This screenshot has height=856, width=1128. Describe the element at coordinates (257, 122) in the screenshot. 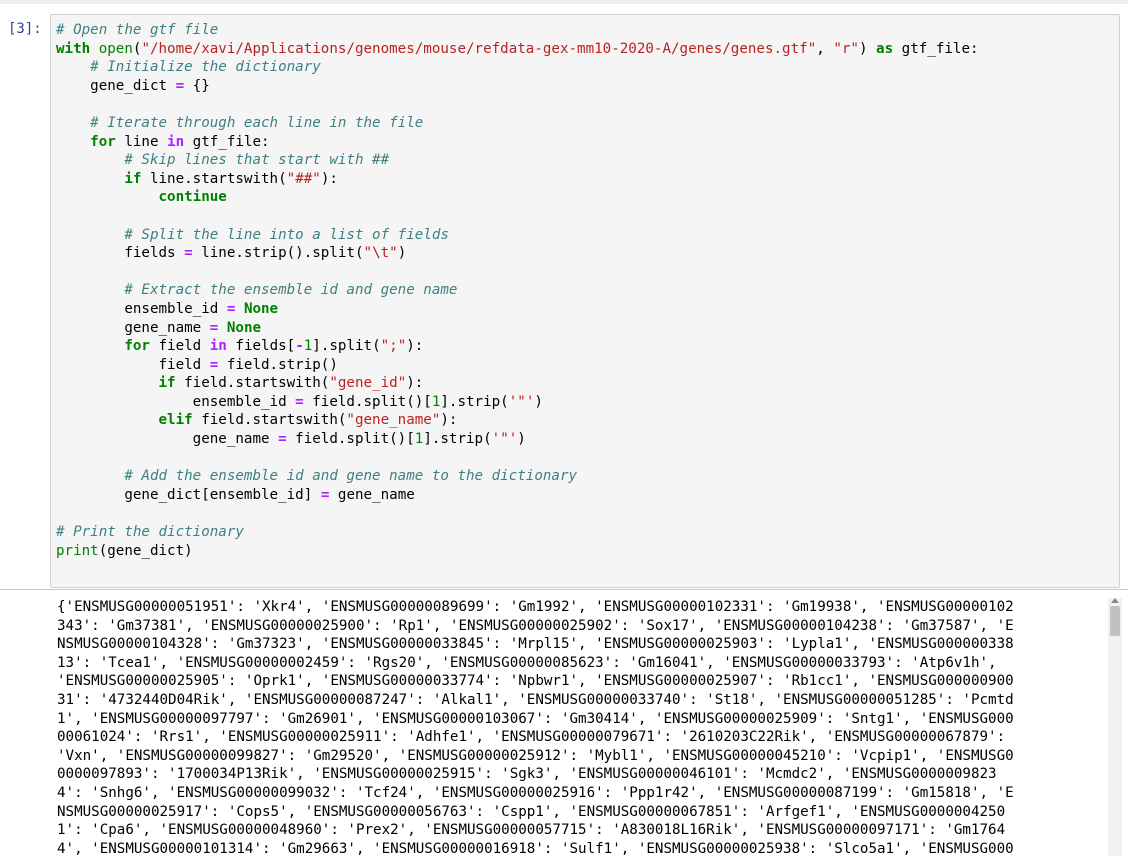

I see `code-comment: # Iterate through each line in the file` at that location.